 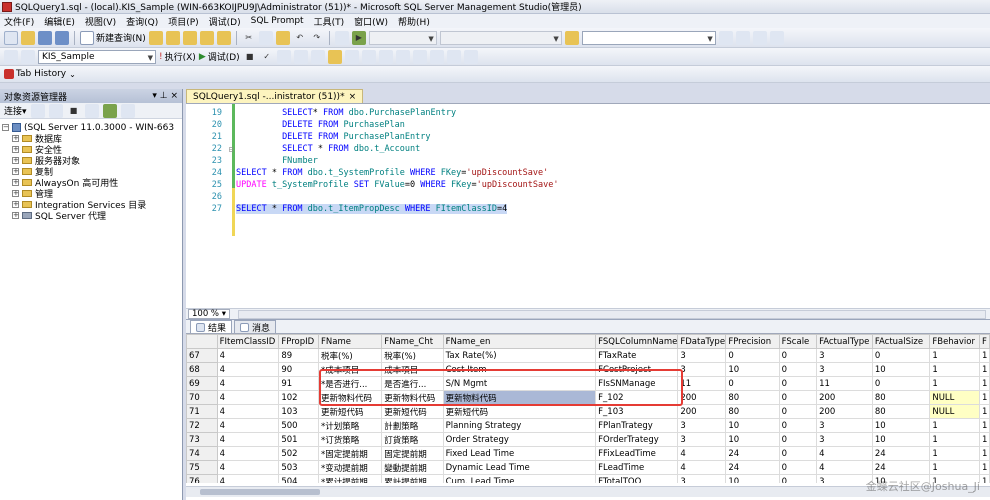 What do you see at coordinates (300, 56) in the screenshot?
I see `query-designer-icon` at bounding box center [300, 56].